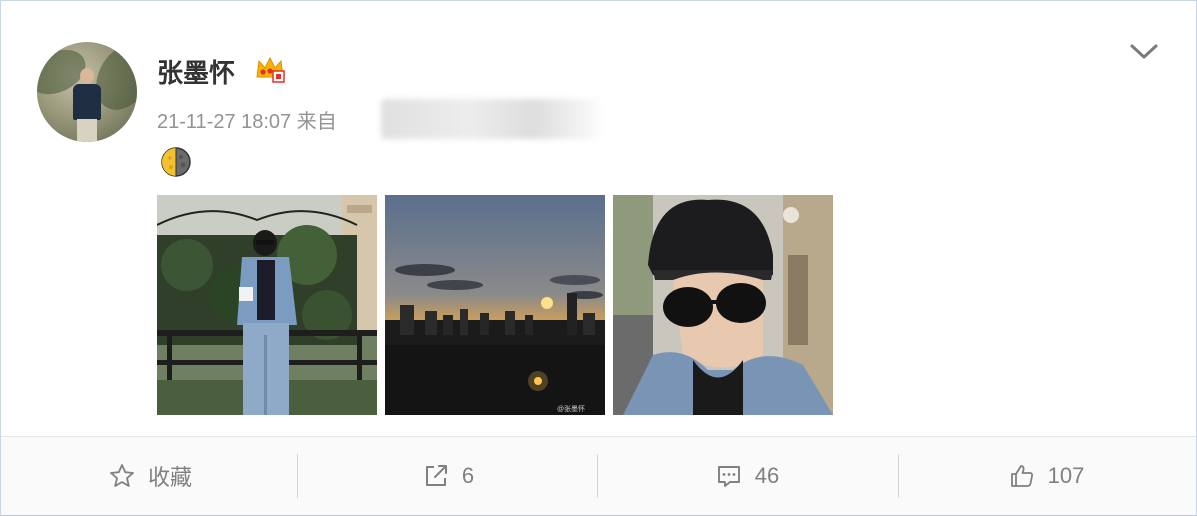 The width and height of the screenshot is (1197, 516). Describe the element at coordinates (196, 71) in the screenshot. I see `username: 张墨怀` at that location.